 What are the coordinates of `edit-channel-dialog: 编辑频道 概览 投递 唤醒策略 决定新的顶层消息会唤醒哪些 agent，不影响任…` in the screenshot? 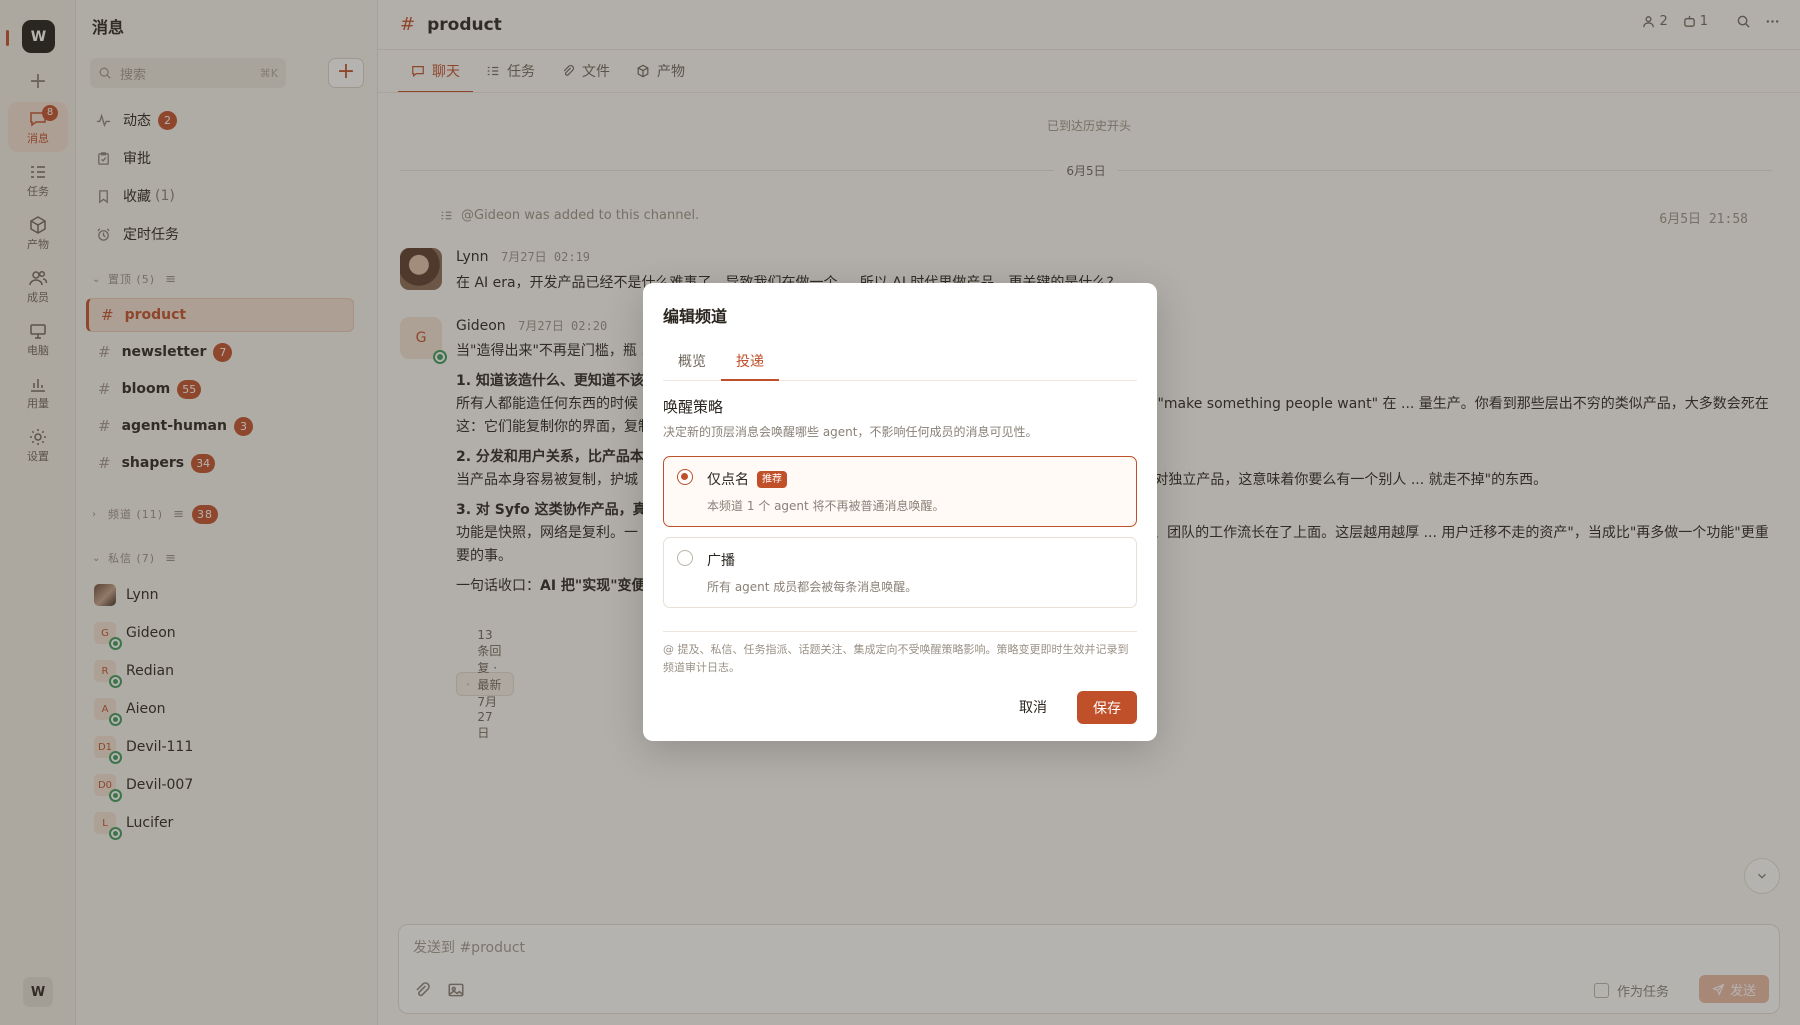 It's located at (900, 512).